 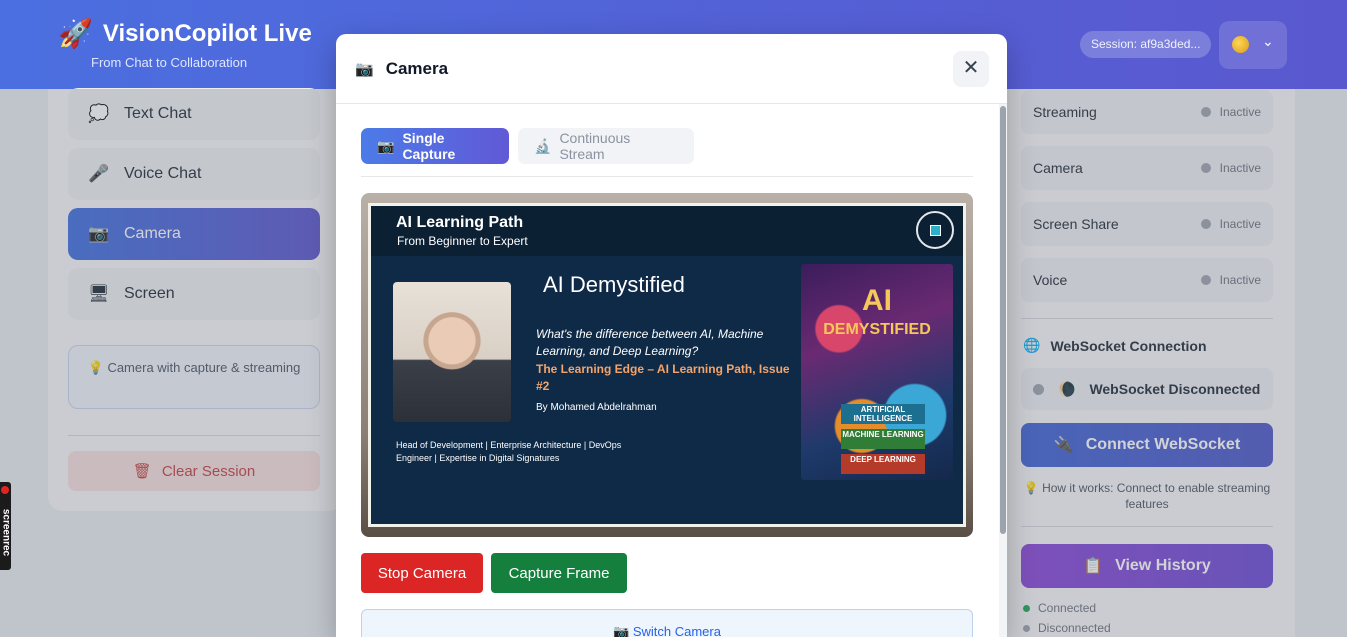 What do you see at coordinates (1147, 168) in the screenshot?
I see `status-row-camera: Camera Inactive` at bounding box center [1147, 168].